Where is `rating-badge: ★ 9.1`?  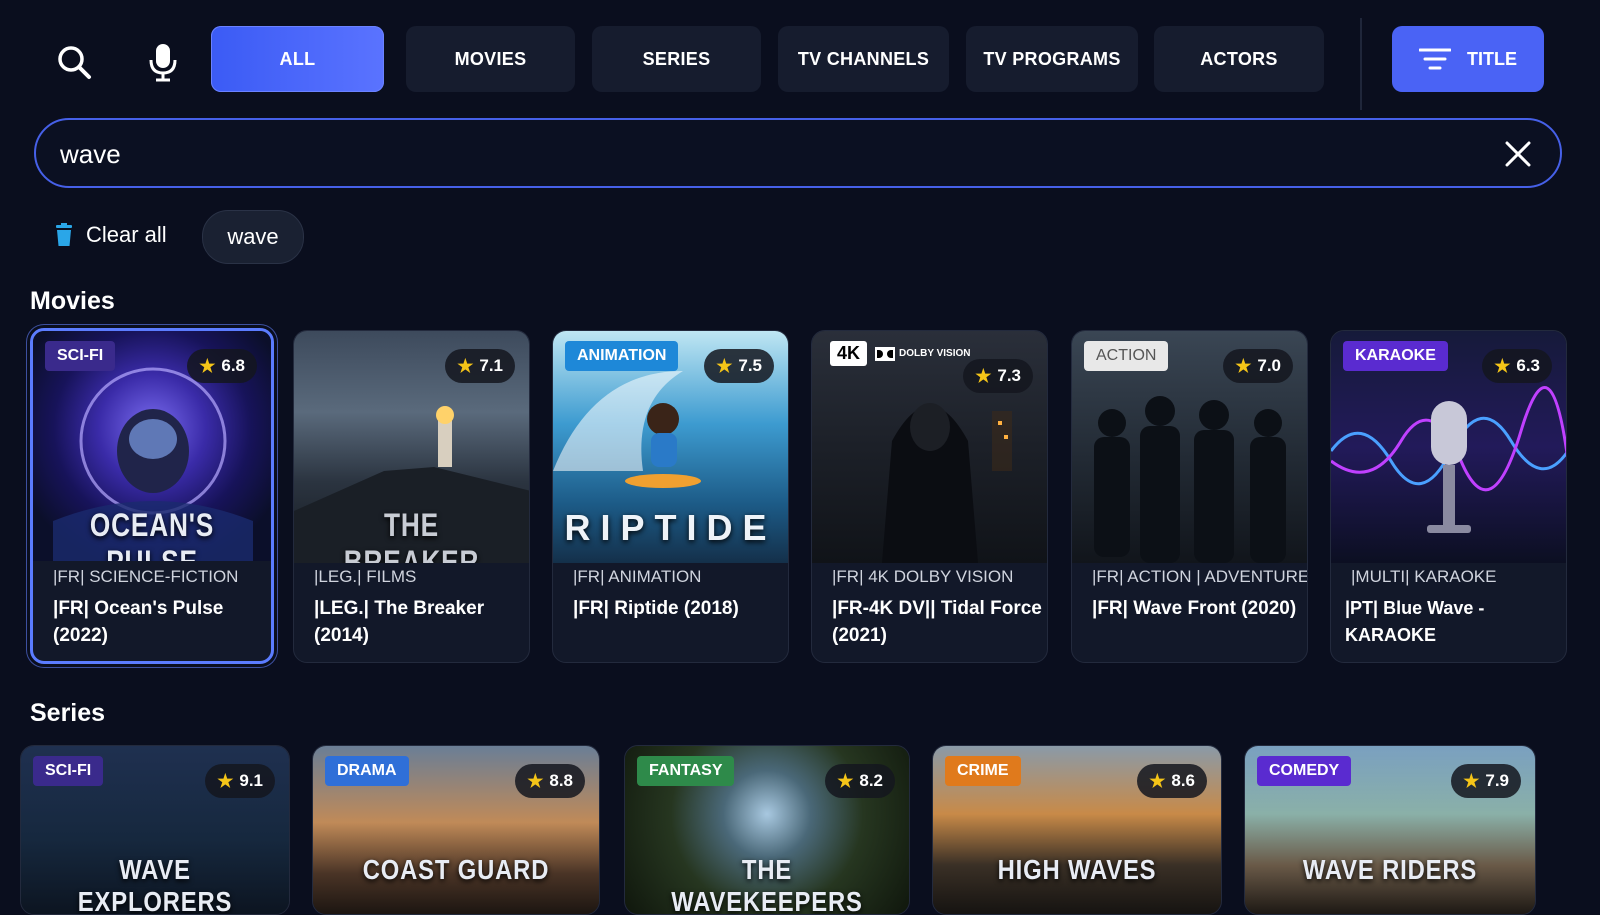 rating-badge: ★ 9.1 is located at coordinates (240, 781).